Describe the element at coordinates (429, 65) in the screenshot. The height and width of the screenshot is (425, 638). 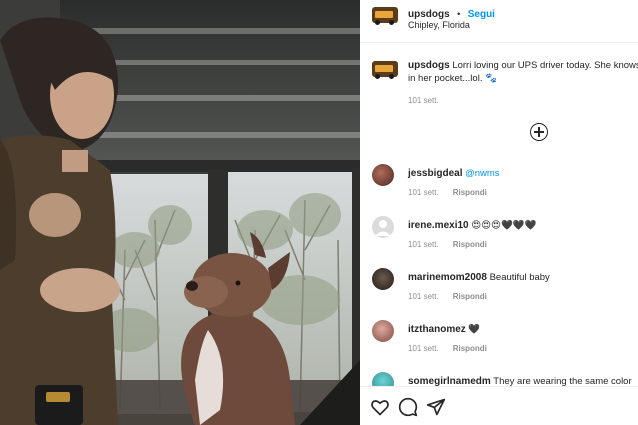
I see `caption-username: upsdogs` at that location.